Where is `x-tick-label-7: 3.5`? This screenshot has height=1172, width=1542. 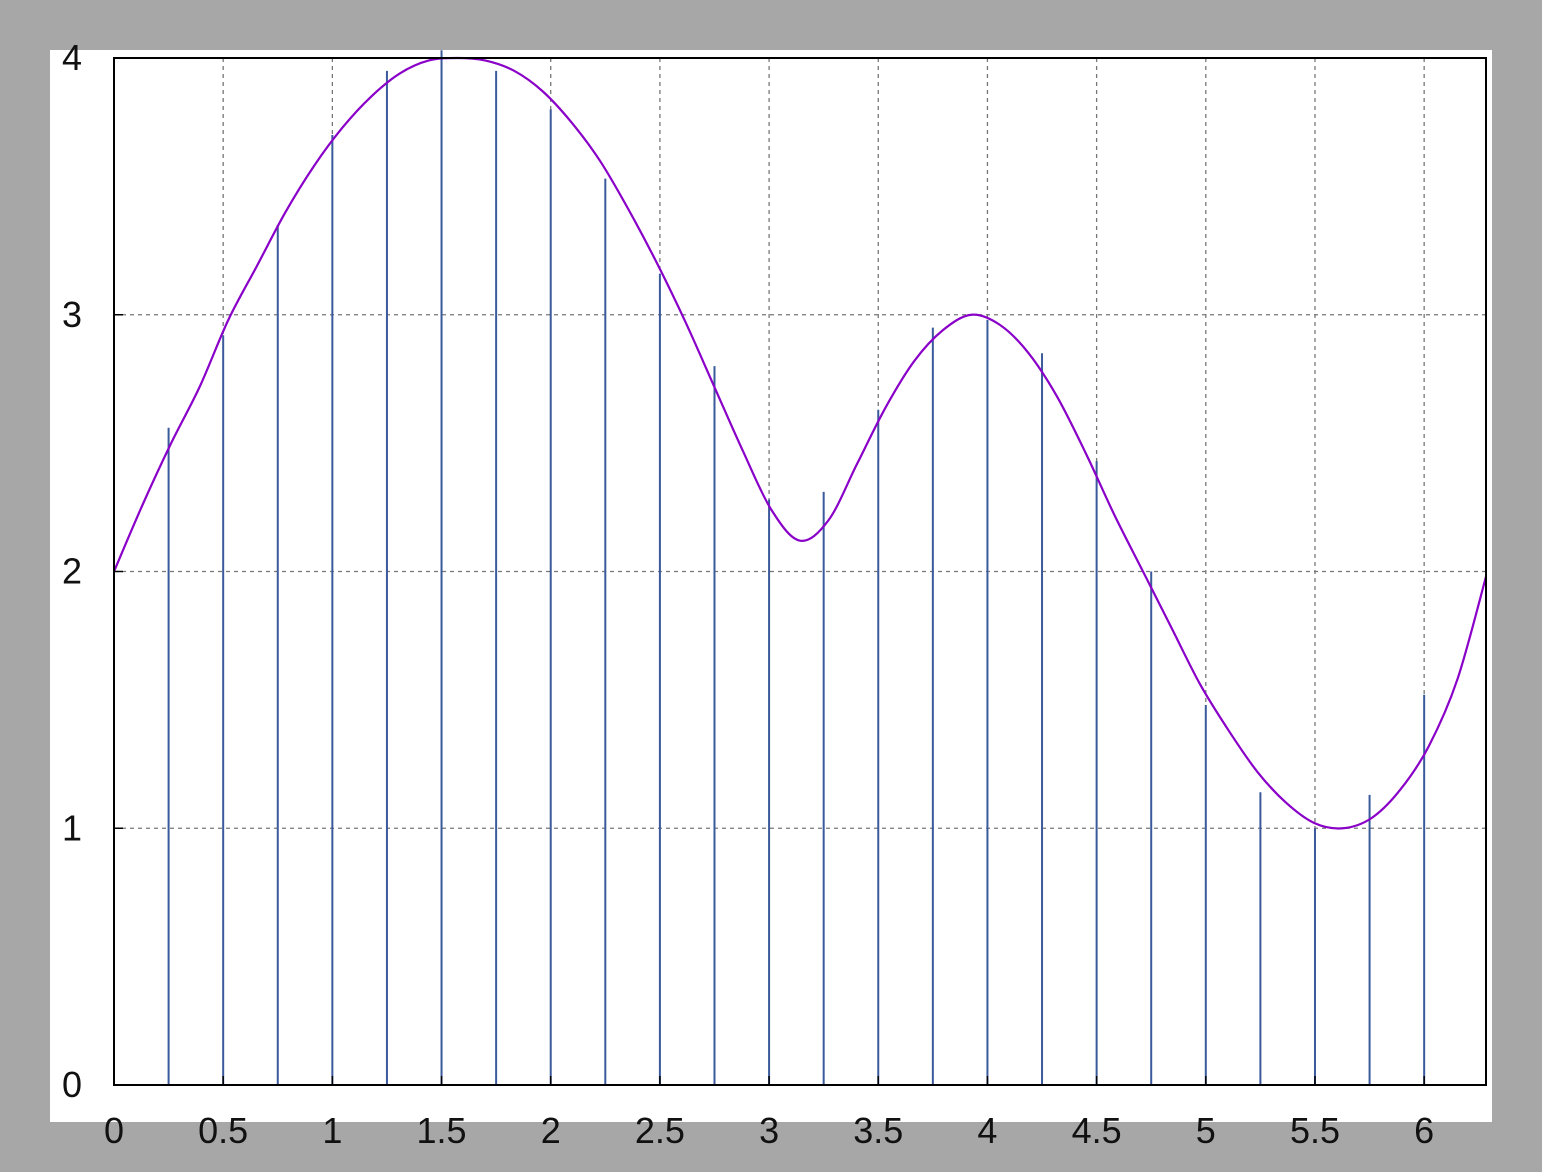 x-tick-label-7: 3.5 is located at coordinates (878, 1130).